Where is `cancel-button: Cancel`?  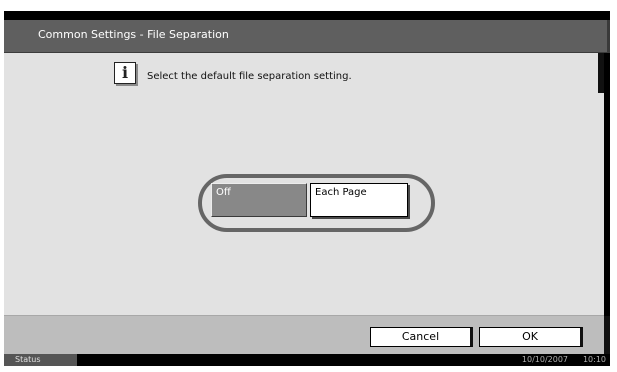 cancel-button: Cancel is located at coordinates (421, 337).